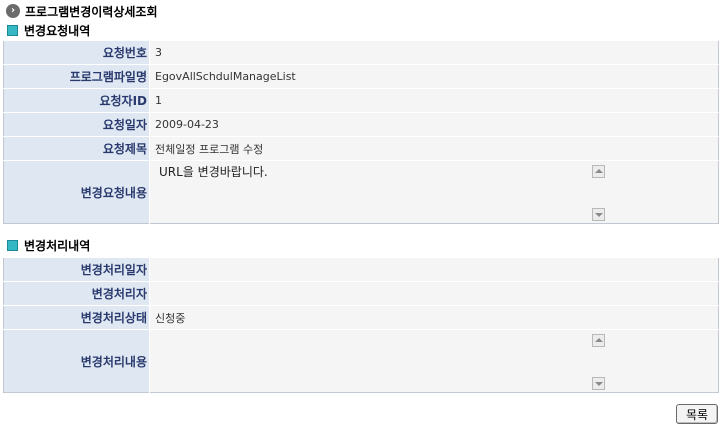  Describe the element at coordinates (76, 52) in the screenshot. I see `request-number-label: 요청번호` at that location.